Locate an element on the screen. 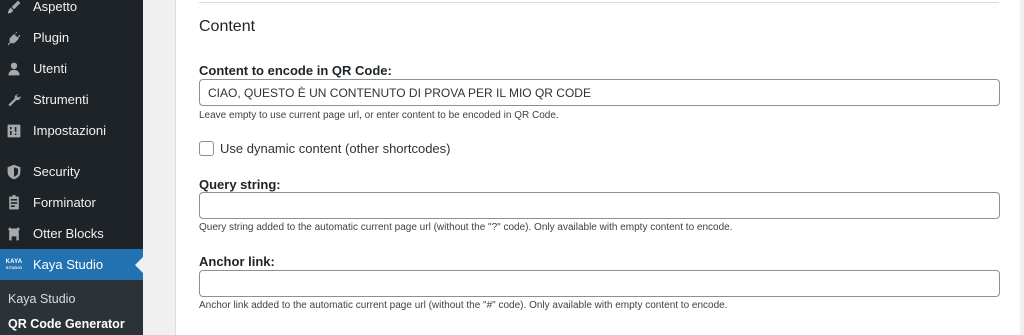 The width and height of the screenshot is (1024, 335). shield-icon is located at coordinates (14, 172).